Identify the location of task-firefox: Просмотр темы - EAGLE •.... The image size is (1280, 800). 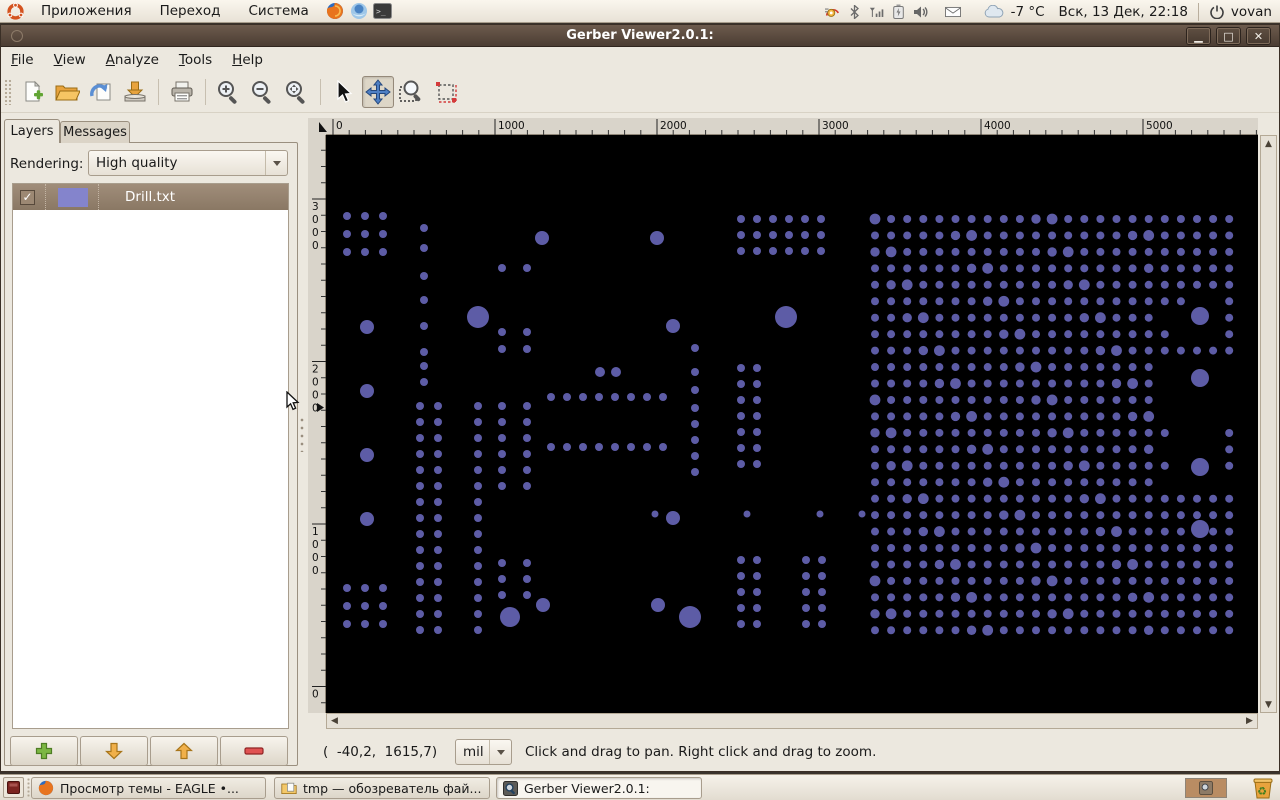
(148, 788).